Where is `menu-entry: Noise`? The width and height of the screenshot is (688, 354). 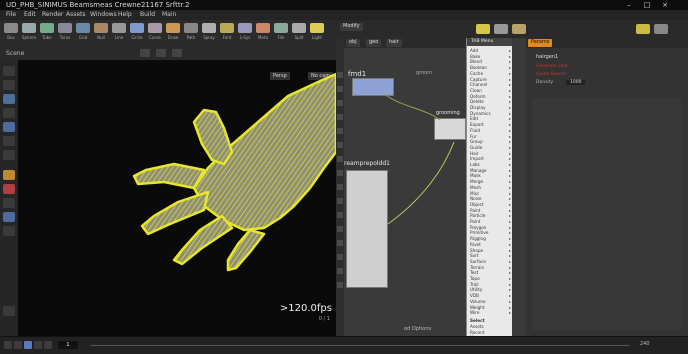 menu-entry: Noise is located at coordinates (476, 198).